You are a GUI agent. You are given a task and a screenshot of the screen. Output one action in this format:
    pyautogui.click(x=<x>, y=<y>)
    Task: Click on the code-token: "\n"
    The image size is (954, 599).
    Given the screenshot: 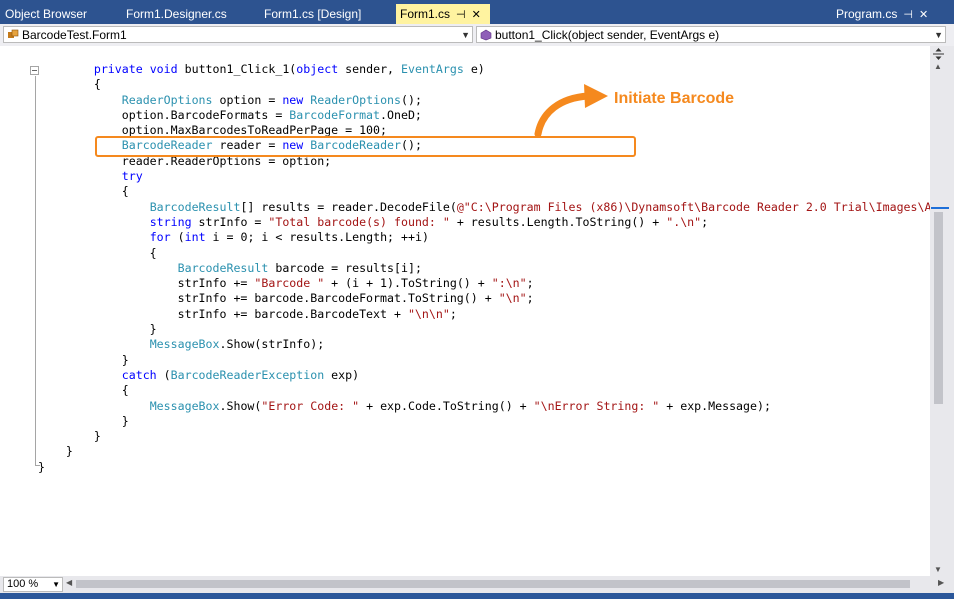 What is the action you would take?
    pyautogui.click(x=512, y=298)
    